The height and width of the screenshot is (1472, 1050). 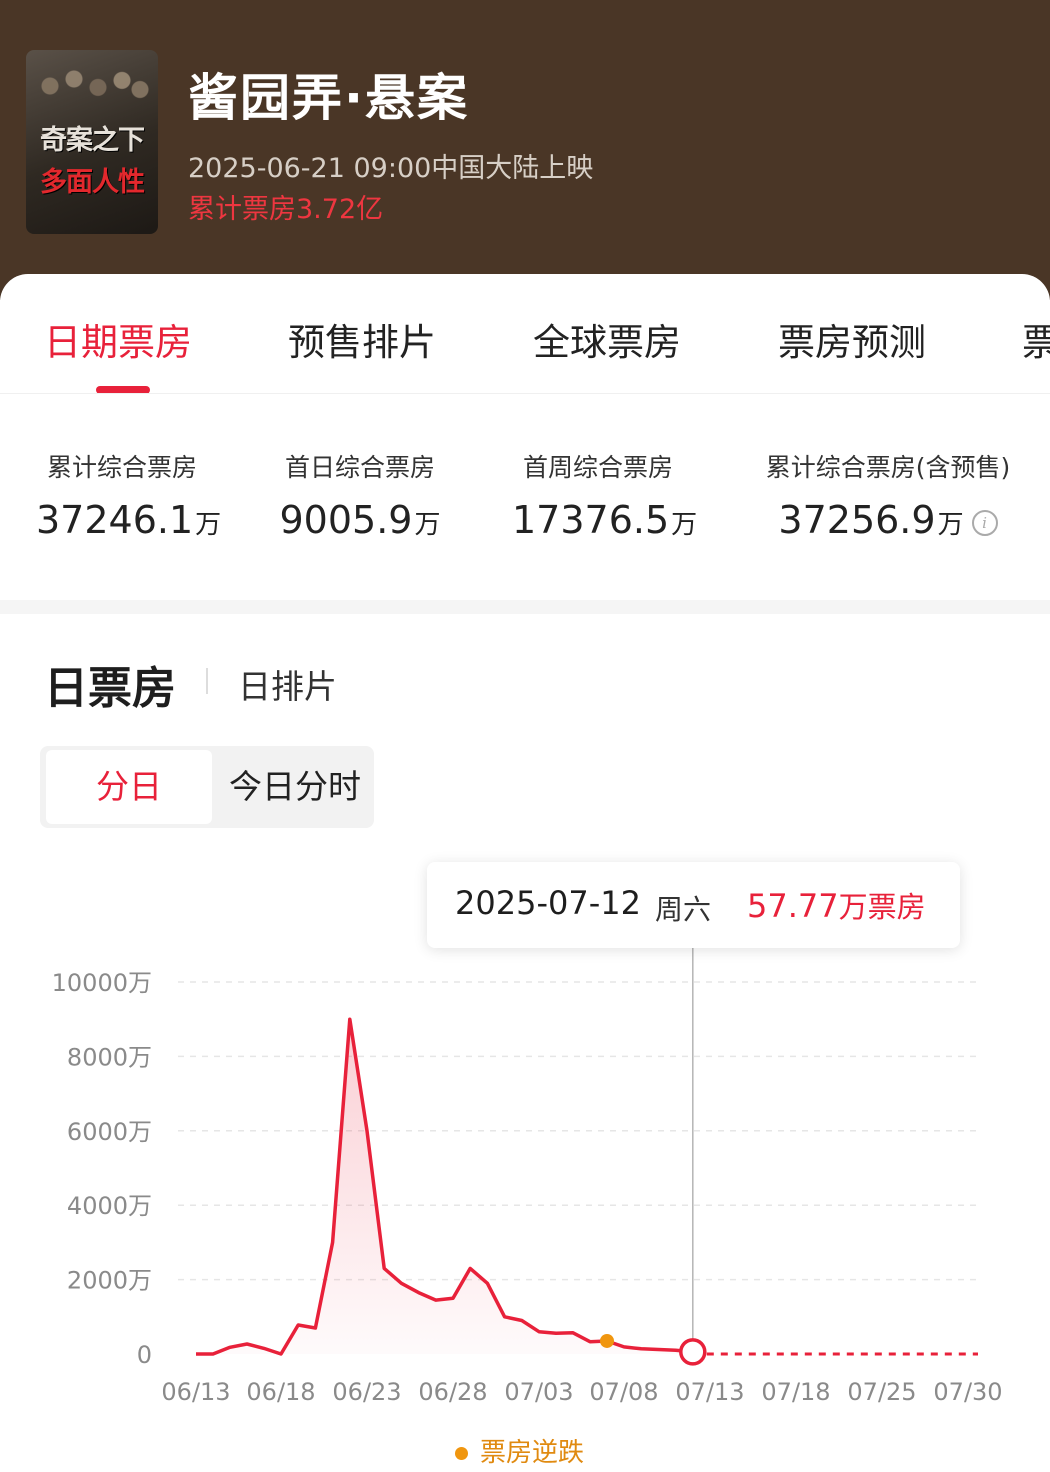 I want to click on y-tick-label: 10000万, so click(x=102, y=983).